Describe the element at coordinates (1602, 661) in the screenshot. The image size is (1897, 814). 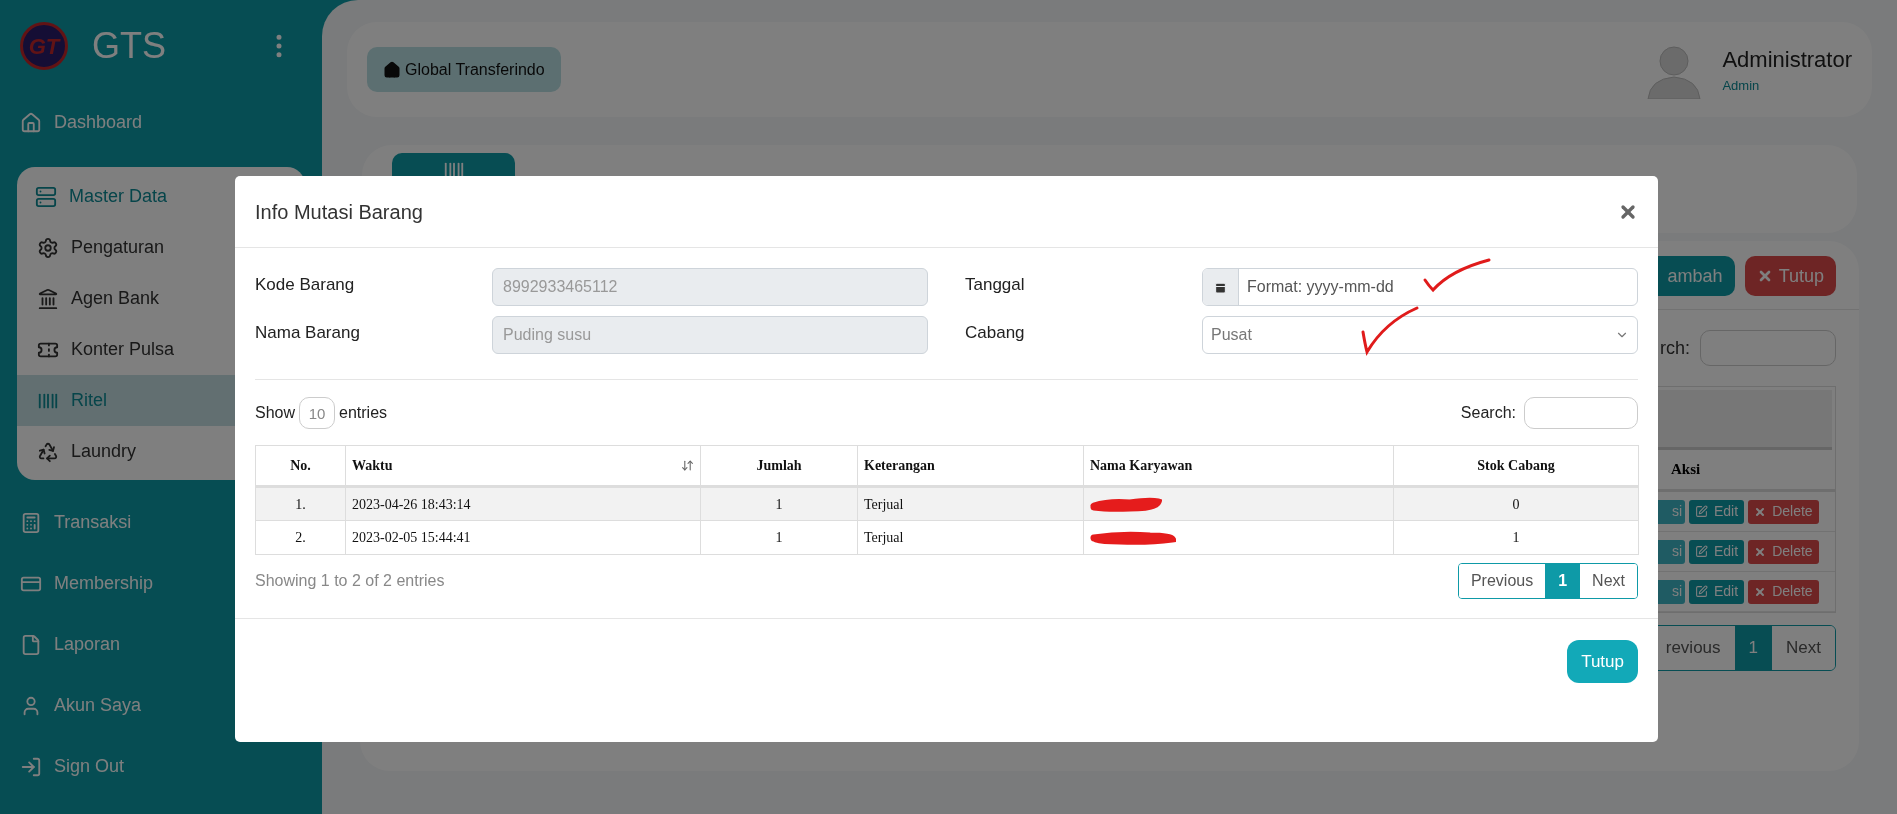
I see `close-button: Tutup` at that location.